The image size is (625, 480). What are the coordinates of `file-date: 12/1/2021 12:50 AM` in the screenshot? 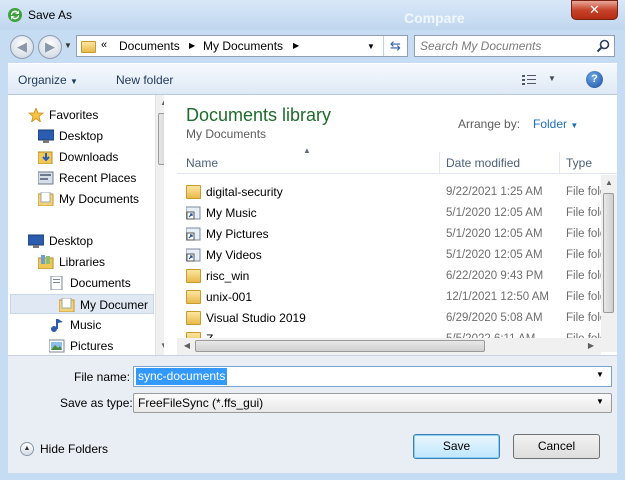 It's located at (497, 297).